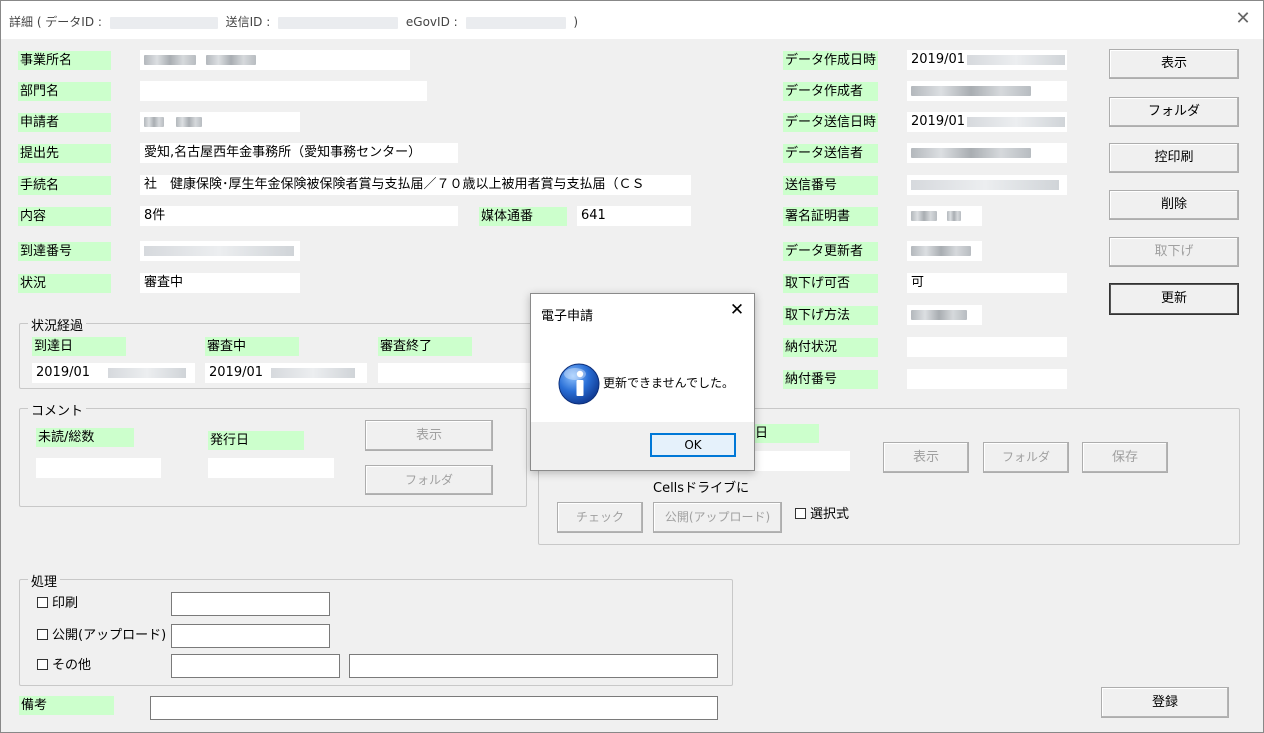 This screenshot has height=733, width=1264. I want to click on check-button: チェック, so click(600, 517).